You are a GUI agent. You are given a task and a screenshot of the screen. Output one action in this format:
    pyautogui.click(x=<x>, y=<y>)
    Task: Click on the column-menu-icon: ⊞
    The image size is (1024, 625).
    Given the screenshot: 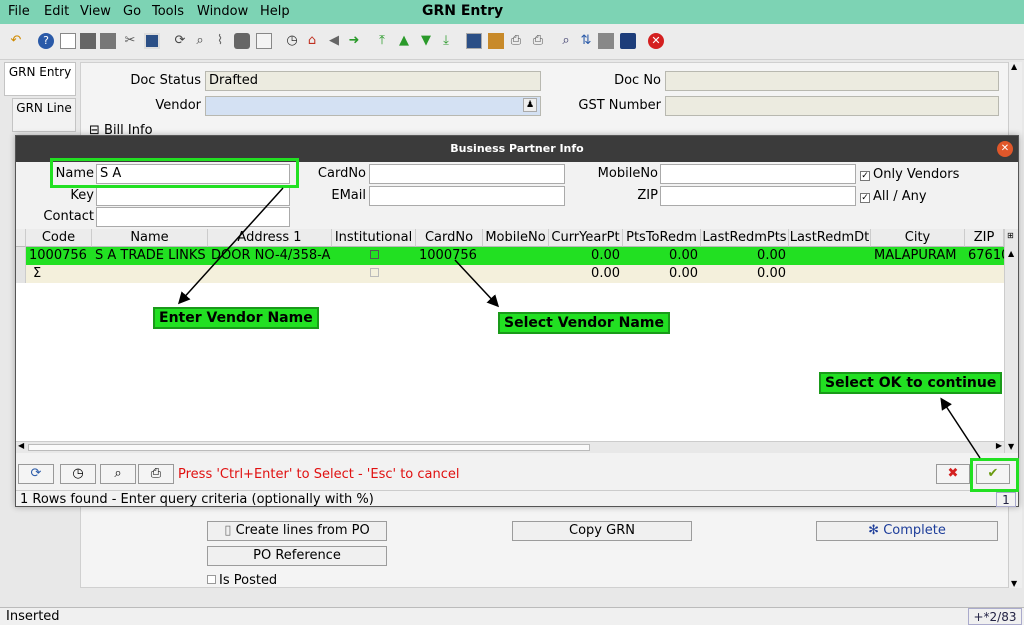 What is the action you would take?
    pyautogui.click(x=1010, y=235)
    